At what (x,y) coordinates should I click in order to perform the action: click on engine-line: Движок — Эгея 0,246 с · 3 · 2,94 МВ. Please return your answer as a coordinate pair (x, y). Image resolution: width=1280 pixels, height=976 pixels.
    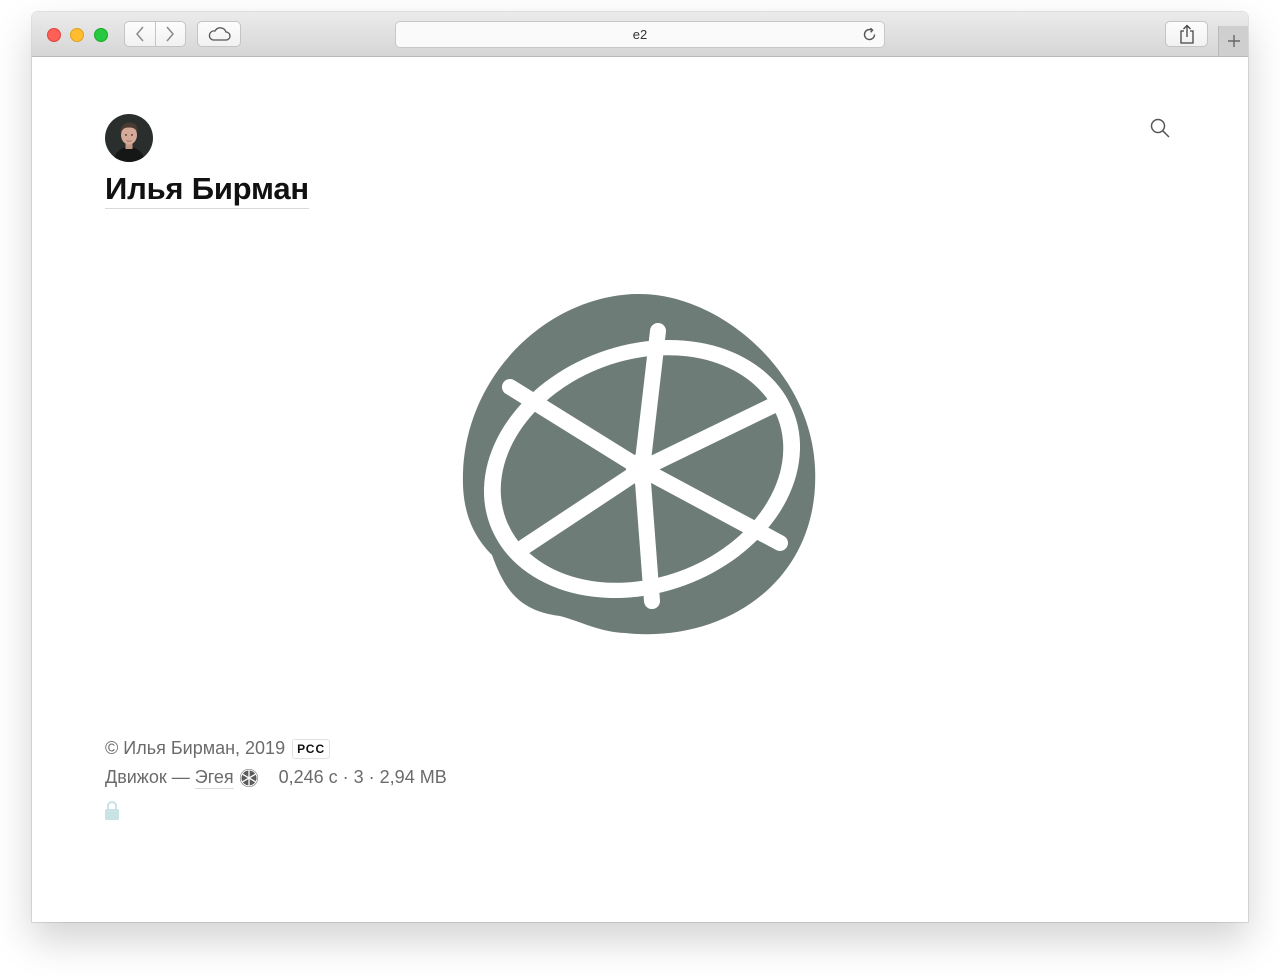
    Looking at the image, I should click on (276, 777).